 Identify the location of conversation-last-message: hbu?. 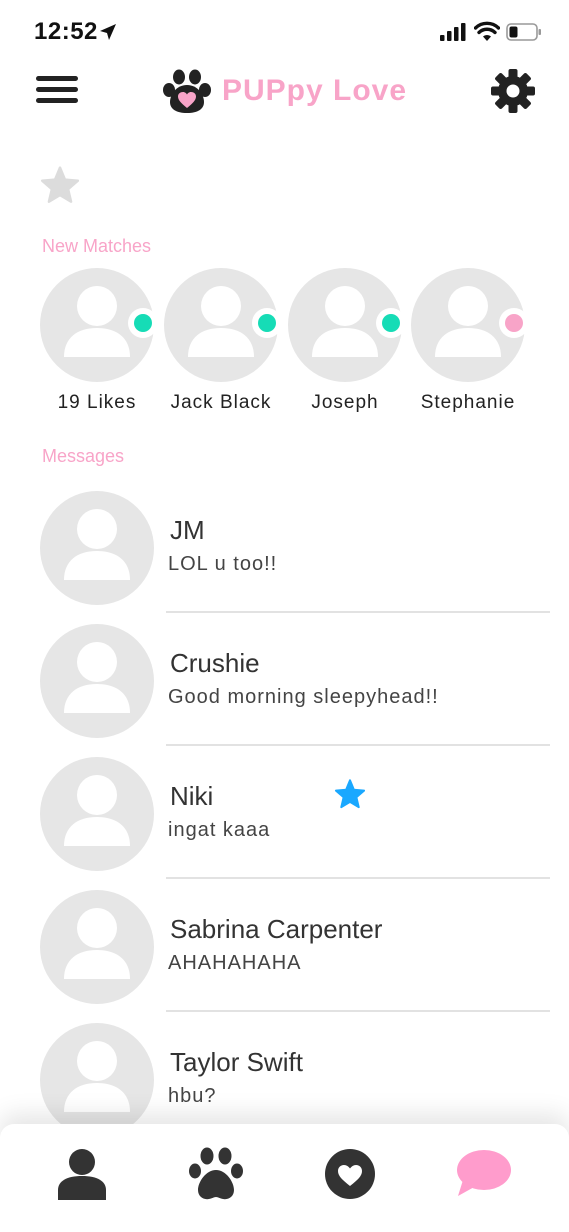
(192, 1096).